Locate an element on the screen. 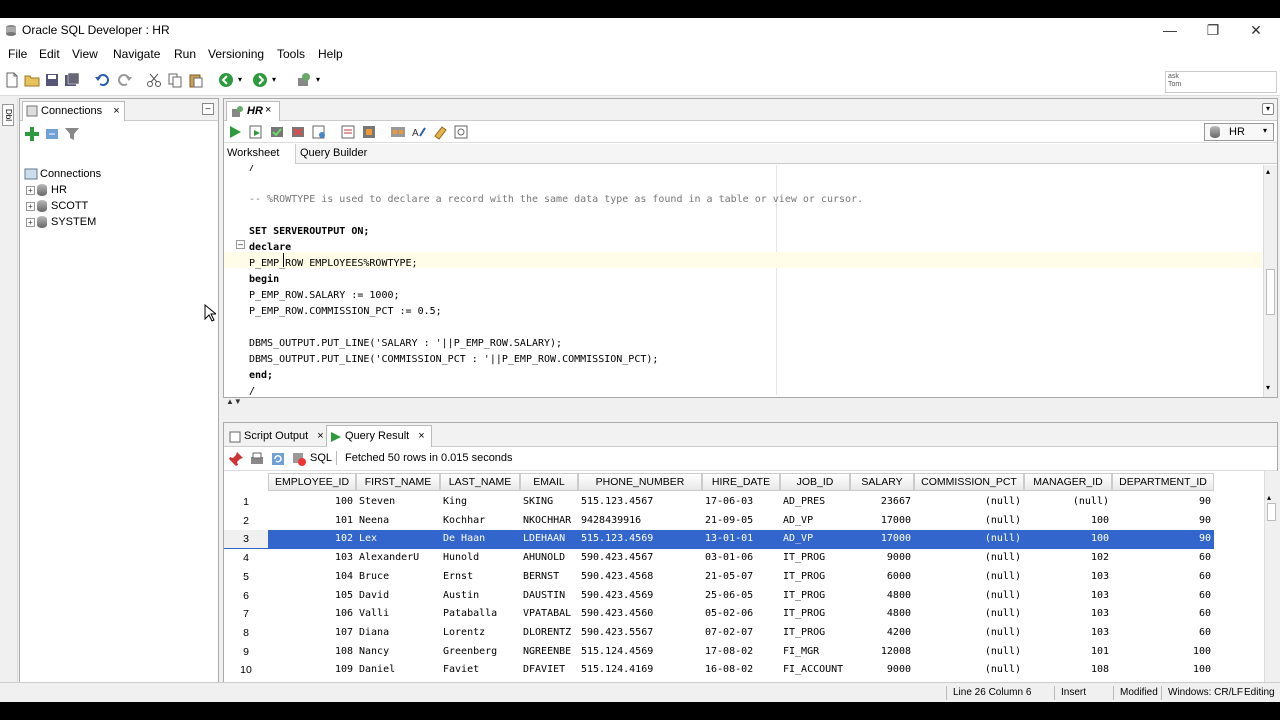 The image size is (1280, 720). column-header: EMAIL is located at coordinates (549, 482).